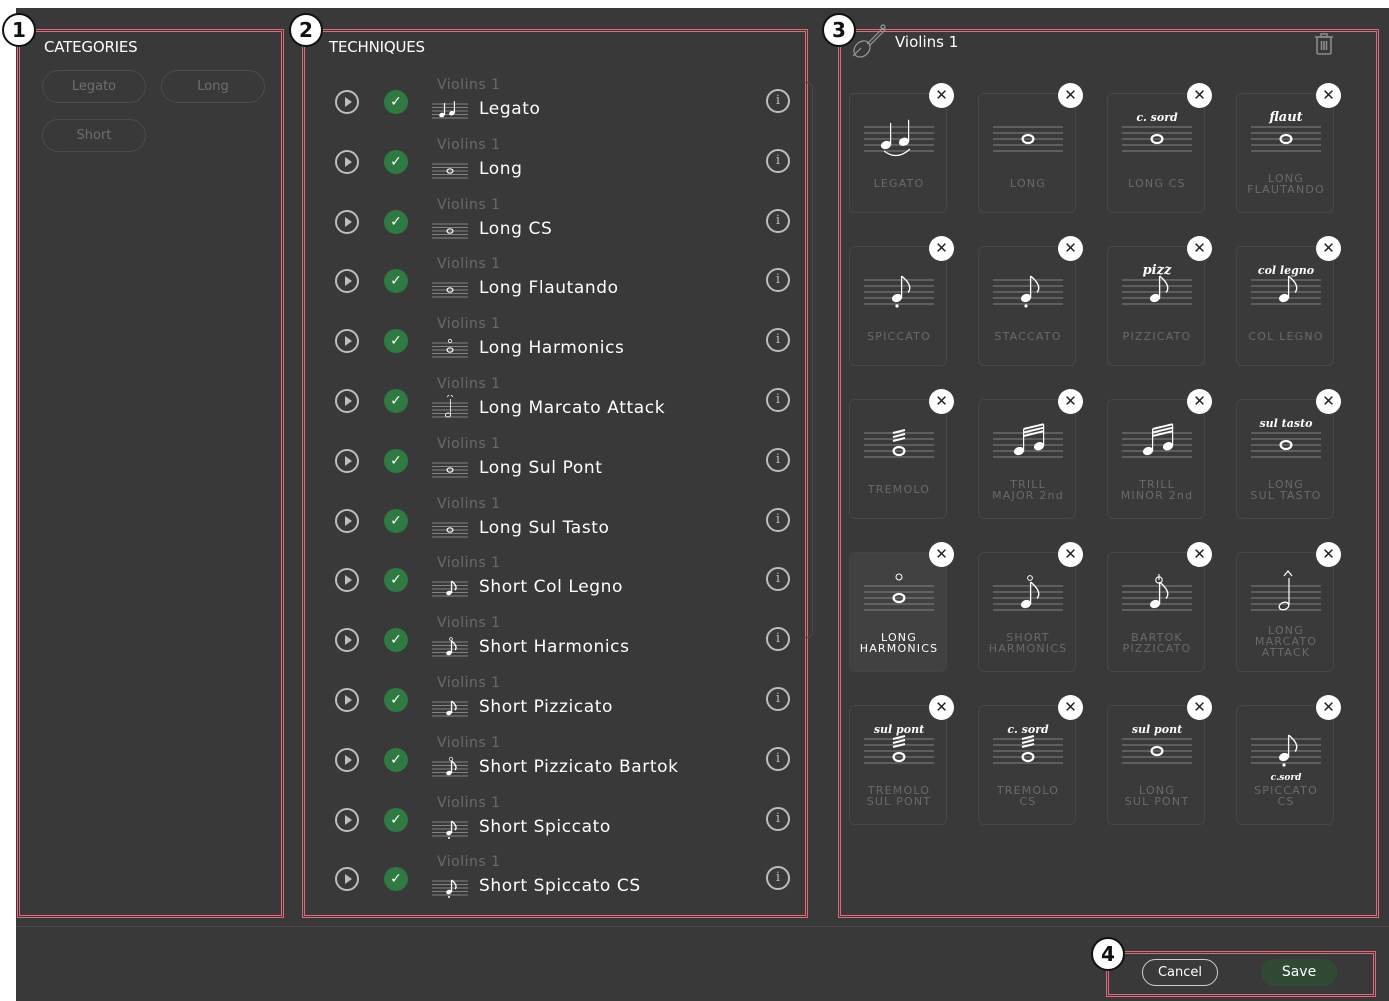 The image size is (1389, 1001). I want to click on technique-card: LONG HARMONICS, so click(898, 612).